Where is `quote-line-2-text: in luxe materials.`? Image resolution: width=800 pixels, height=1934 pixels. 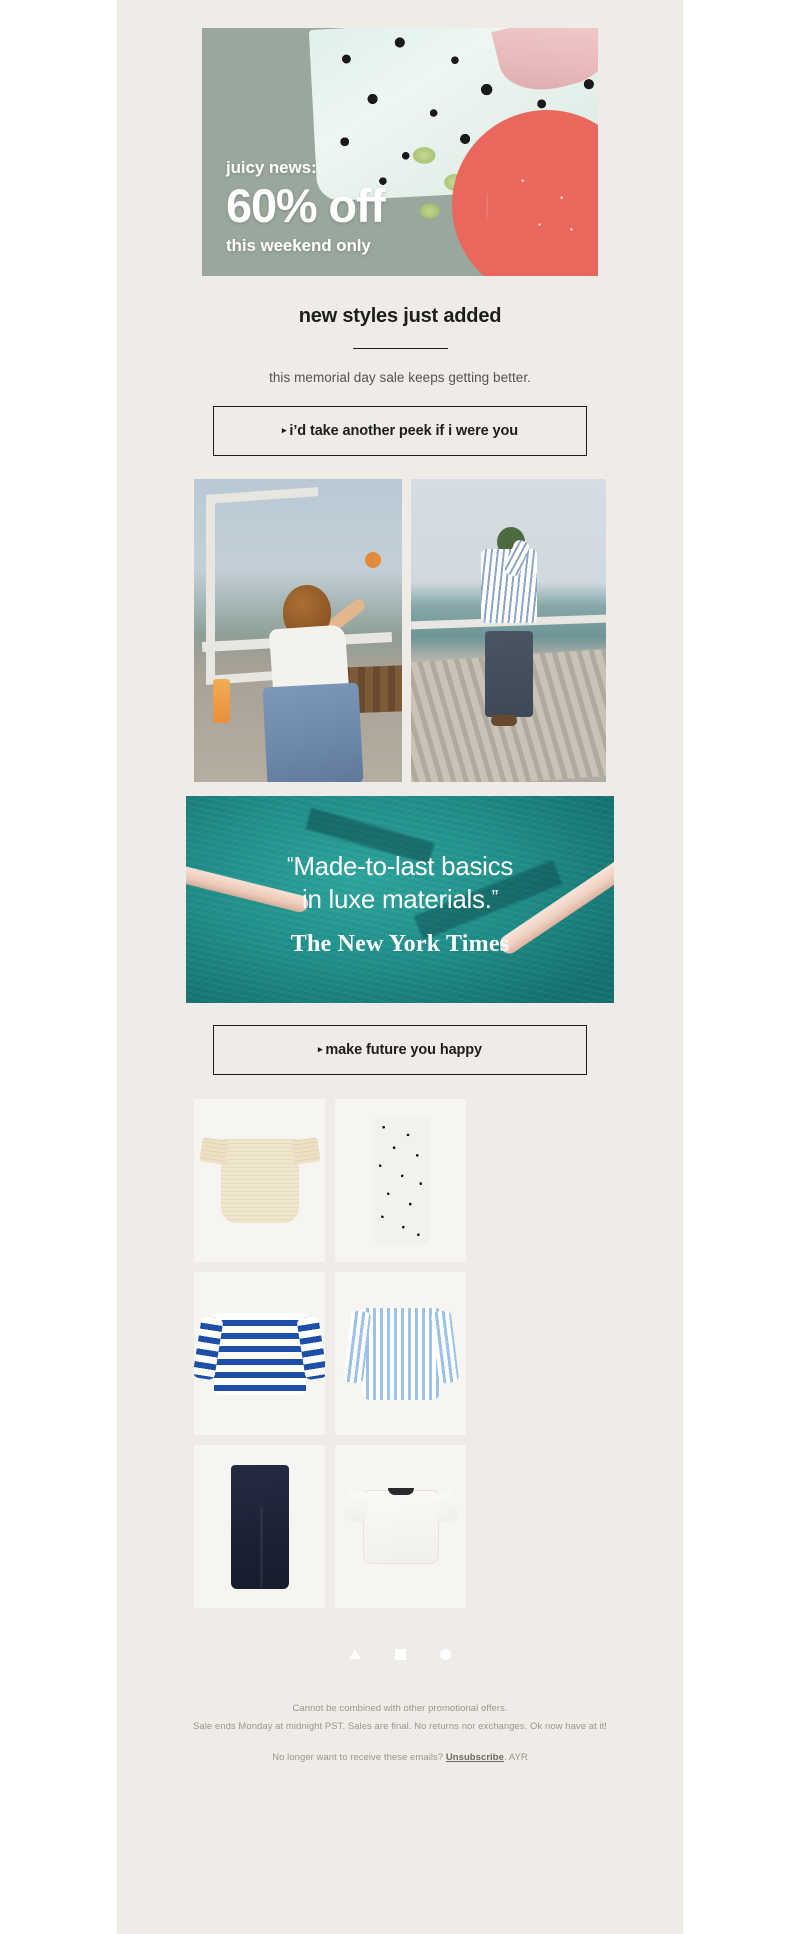
quote-line-2-text: in luxe materials. is located at coordinates (396, 899).